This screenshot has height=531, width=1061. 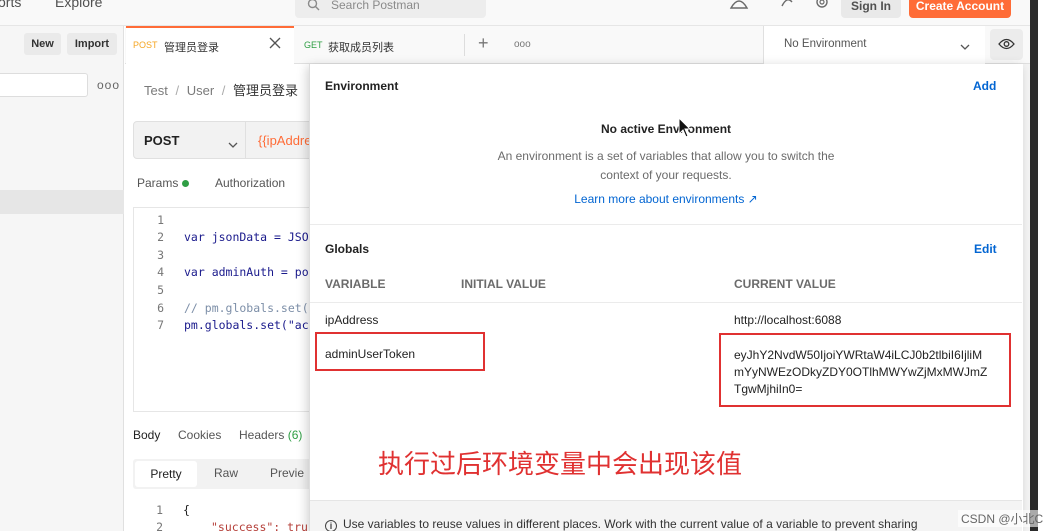 I want to click on close-icon, so click(x=275, y=44).